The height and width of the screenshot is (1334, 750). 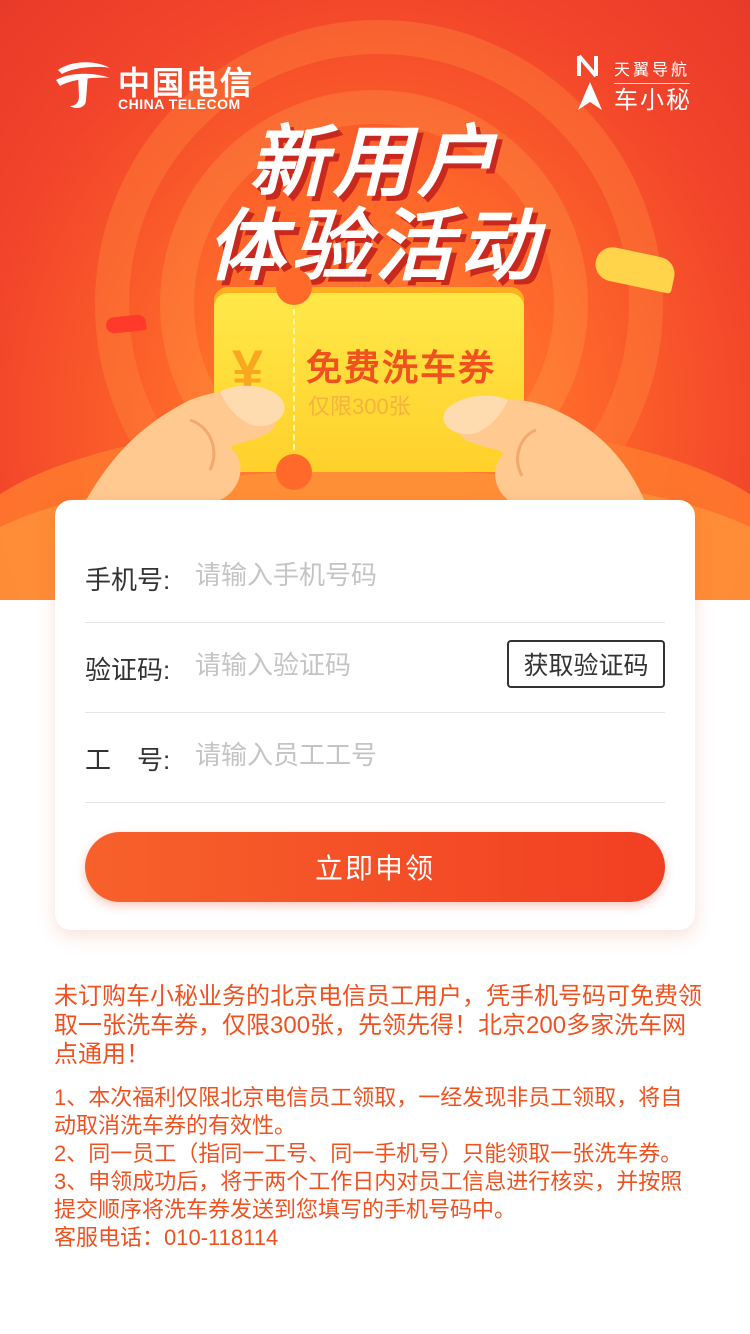 What do you see at coordinates (653, 100) in the screenshot?
I see `brand-name: 车小秘` at bounding box center [653, 100].